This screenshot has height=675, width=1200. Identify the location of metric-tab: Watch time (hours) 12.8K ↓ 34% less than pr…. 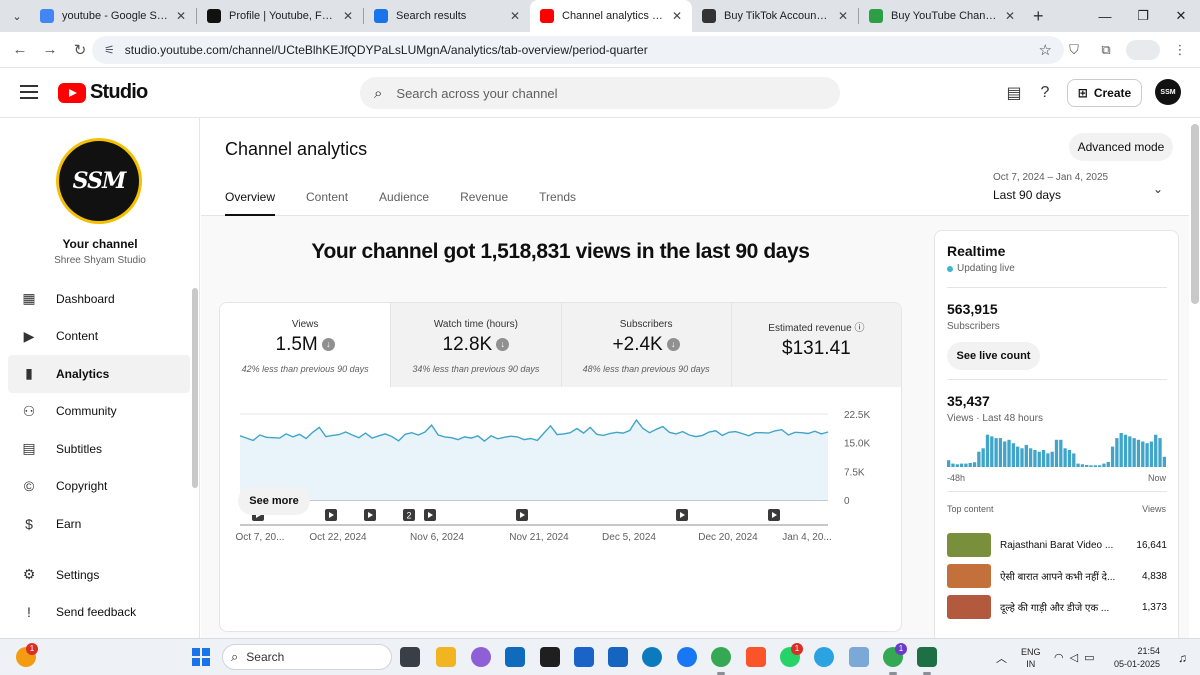
(475, 345).